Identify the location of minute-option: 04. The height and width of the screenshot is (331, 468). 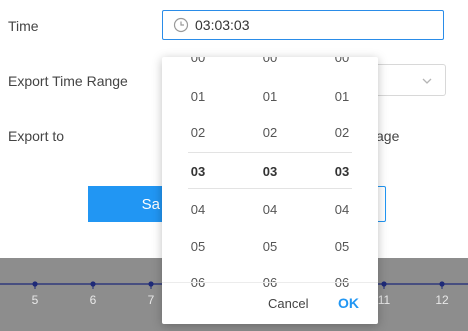
(270, 210).